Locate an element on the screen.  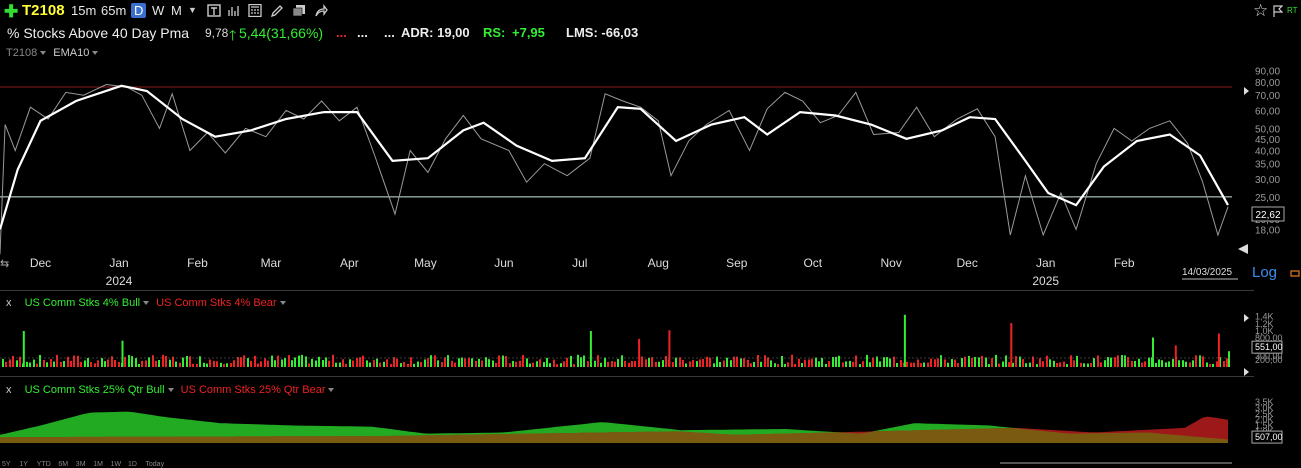
layers-icon is located at coordinates (299, 10).